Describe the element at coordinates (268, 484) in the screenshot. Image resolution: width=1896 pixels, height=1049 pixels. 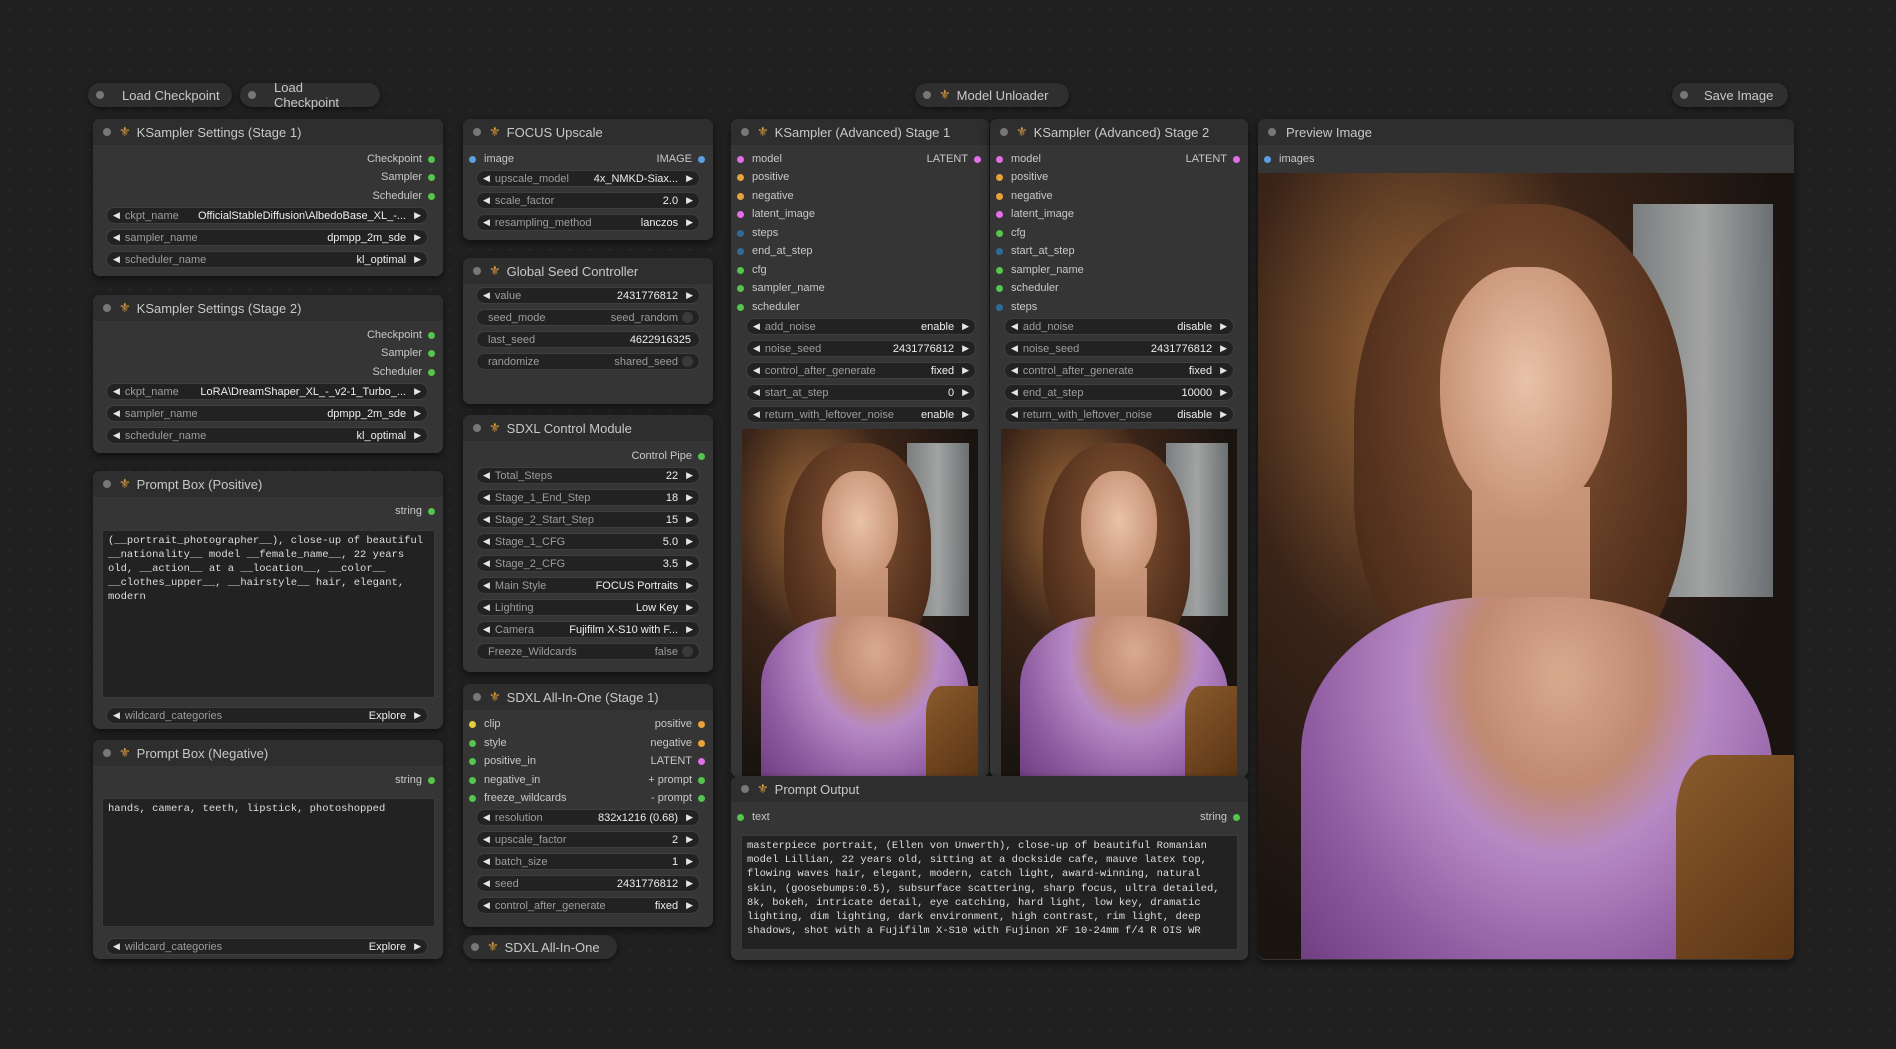
I see `node-title-bar: ⚜ Prompt Box (Positive)` at that location.